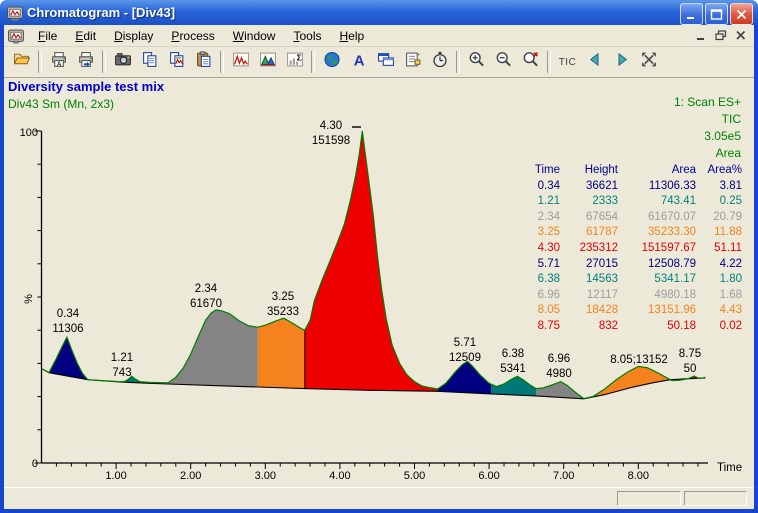 The width and height of the screenshot is (758, 513). Describe the element at coordinates (35, 464) in the screenshot. I see `y-axis-tick-label: 0` at that location.